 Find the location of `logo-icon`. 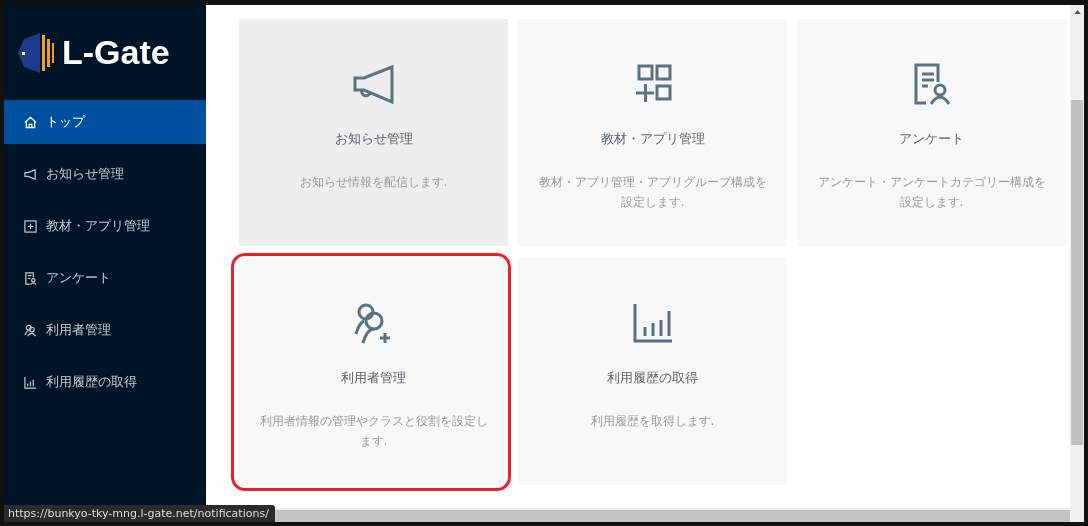

logo-icon is located at coordinates (36, 52).